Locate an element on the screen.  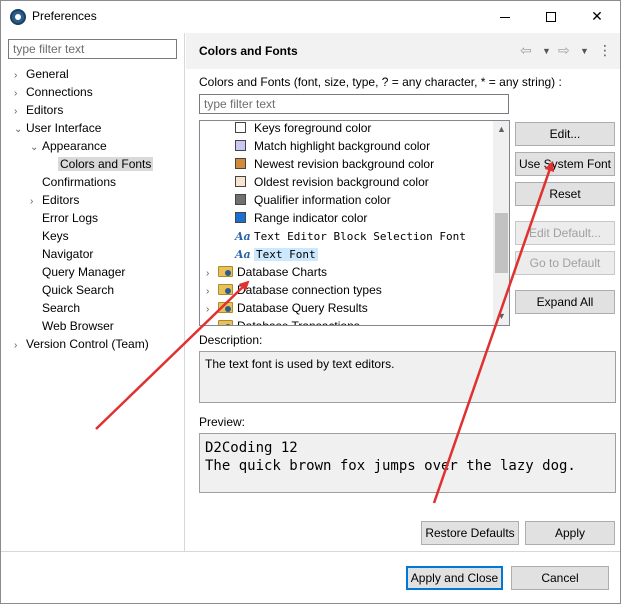
tree-item: ⌄ Appearance is located at coordinates (68, 146).